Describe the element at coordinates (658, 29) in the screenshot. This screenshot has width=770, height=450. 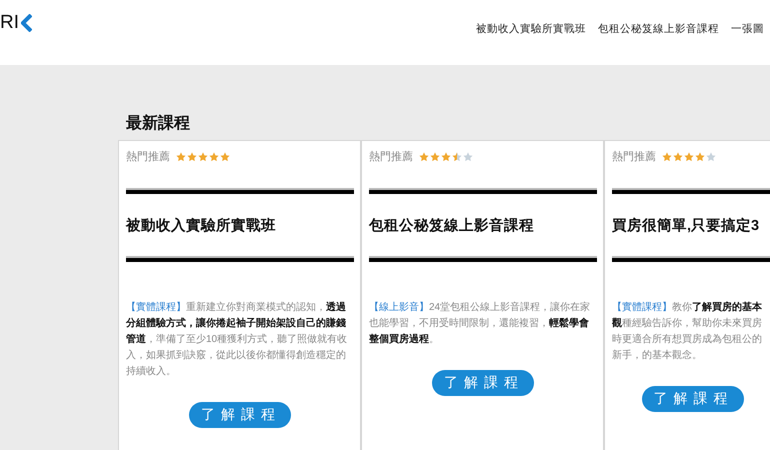
I see `nav-link: 包租公秘笈線上影音課程` at that location.